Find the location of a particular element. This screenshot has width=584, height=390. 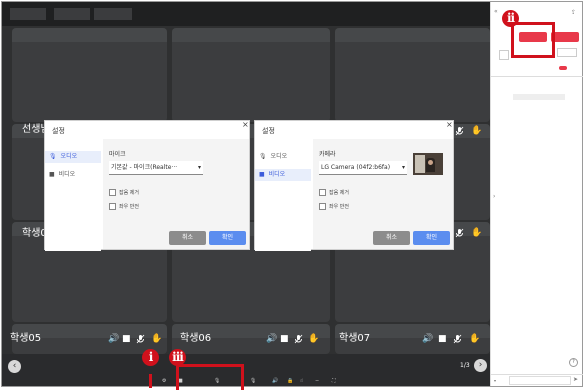

volume-icon: 🔊 is located at coordinates (275, 381).